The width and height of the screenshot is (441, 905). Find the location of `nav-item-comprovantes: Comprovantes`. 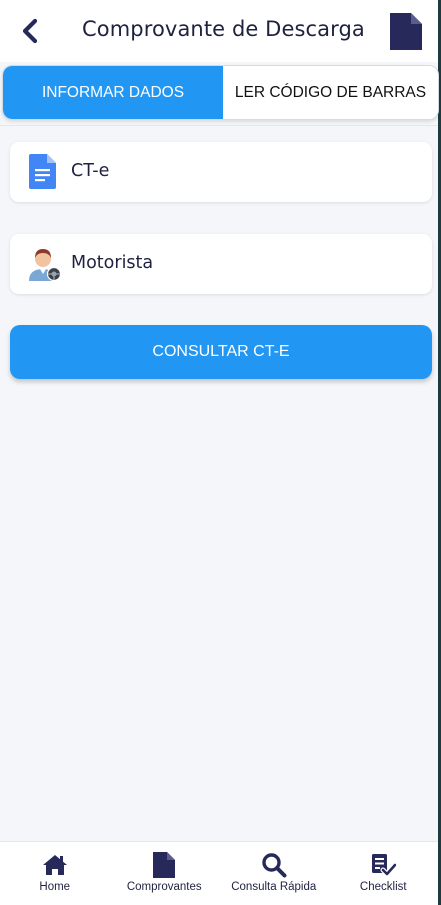

nav-item-comprovantes: Comprovantes is located at coordinates (165, 873).